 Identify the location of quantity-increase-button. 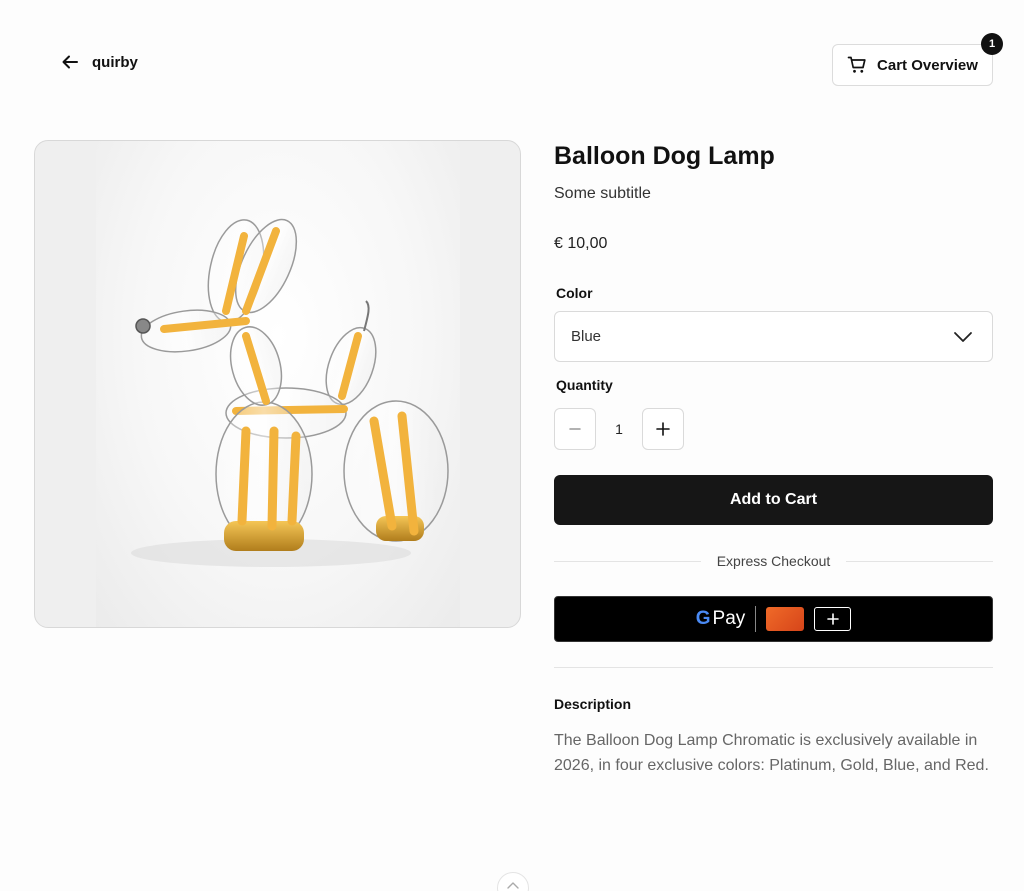
(663, 429).